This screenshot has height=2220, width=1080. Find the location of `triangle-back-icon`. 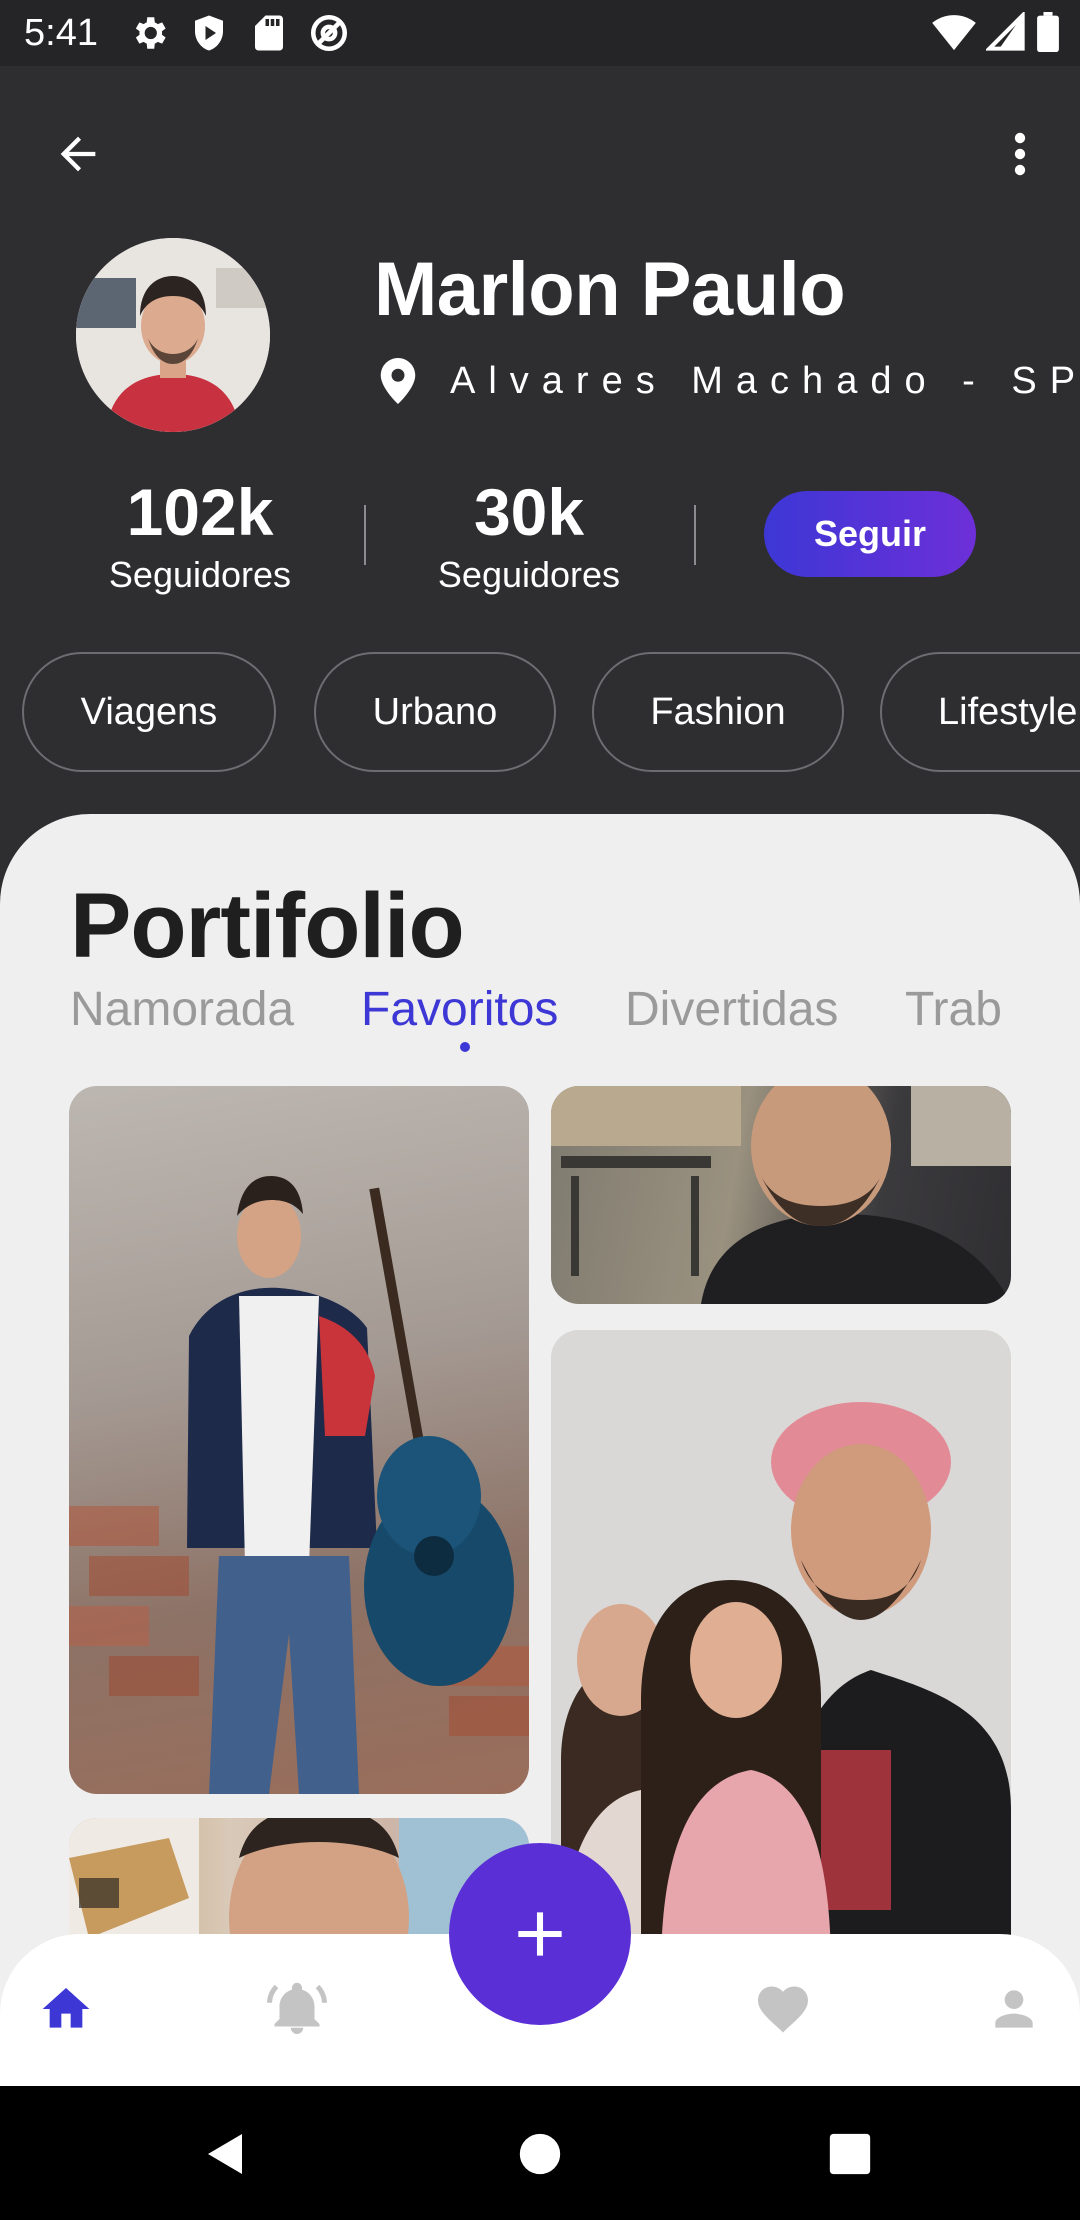

triangle-back-icon is located at coordinates (225, 2154).